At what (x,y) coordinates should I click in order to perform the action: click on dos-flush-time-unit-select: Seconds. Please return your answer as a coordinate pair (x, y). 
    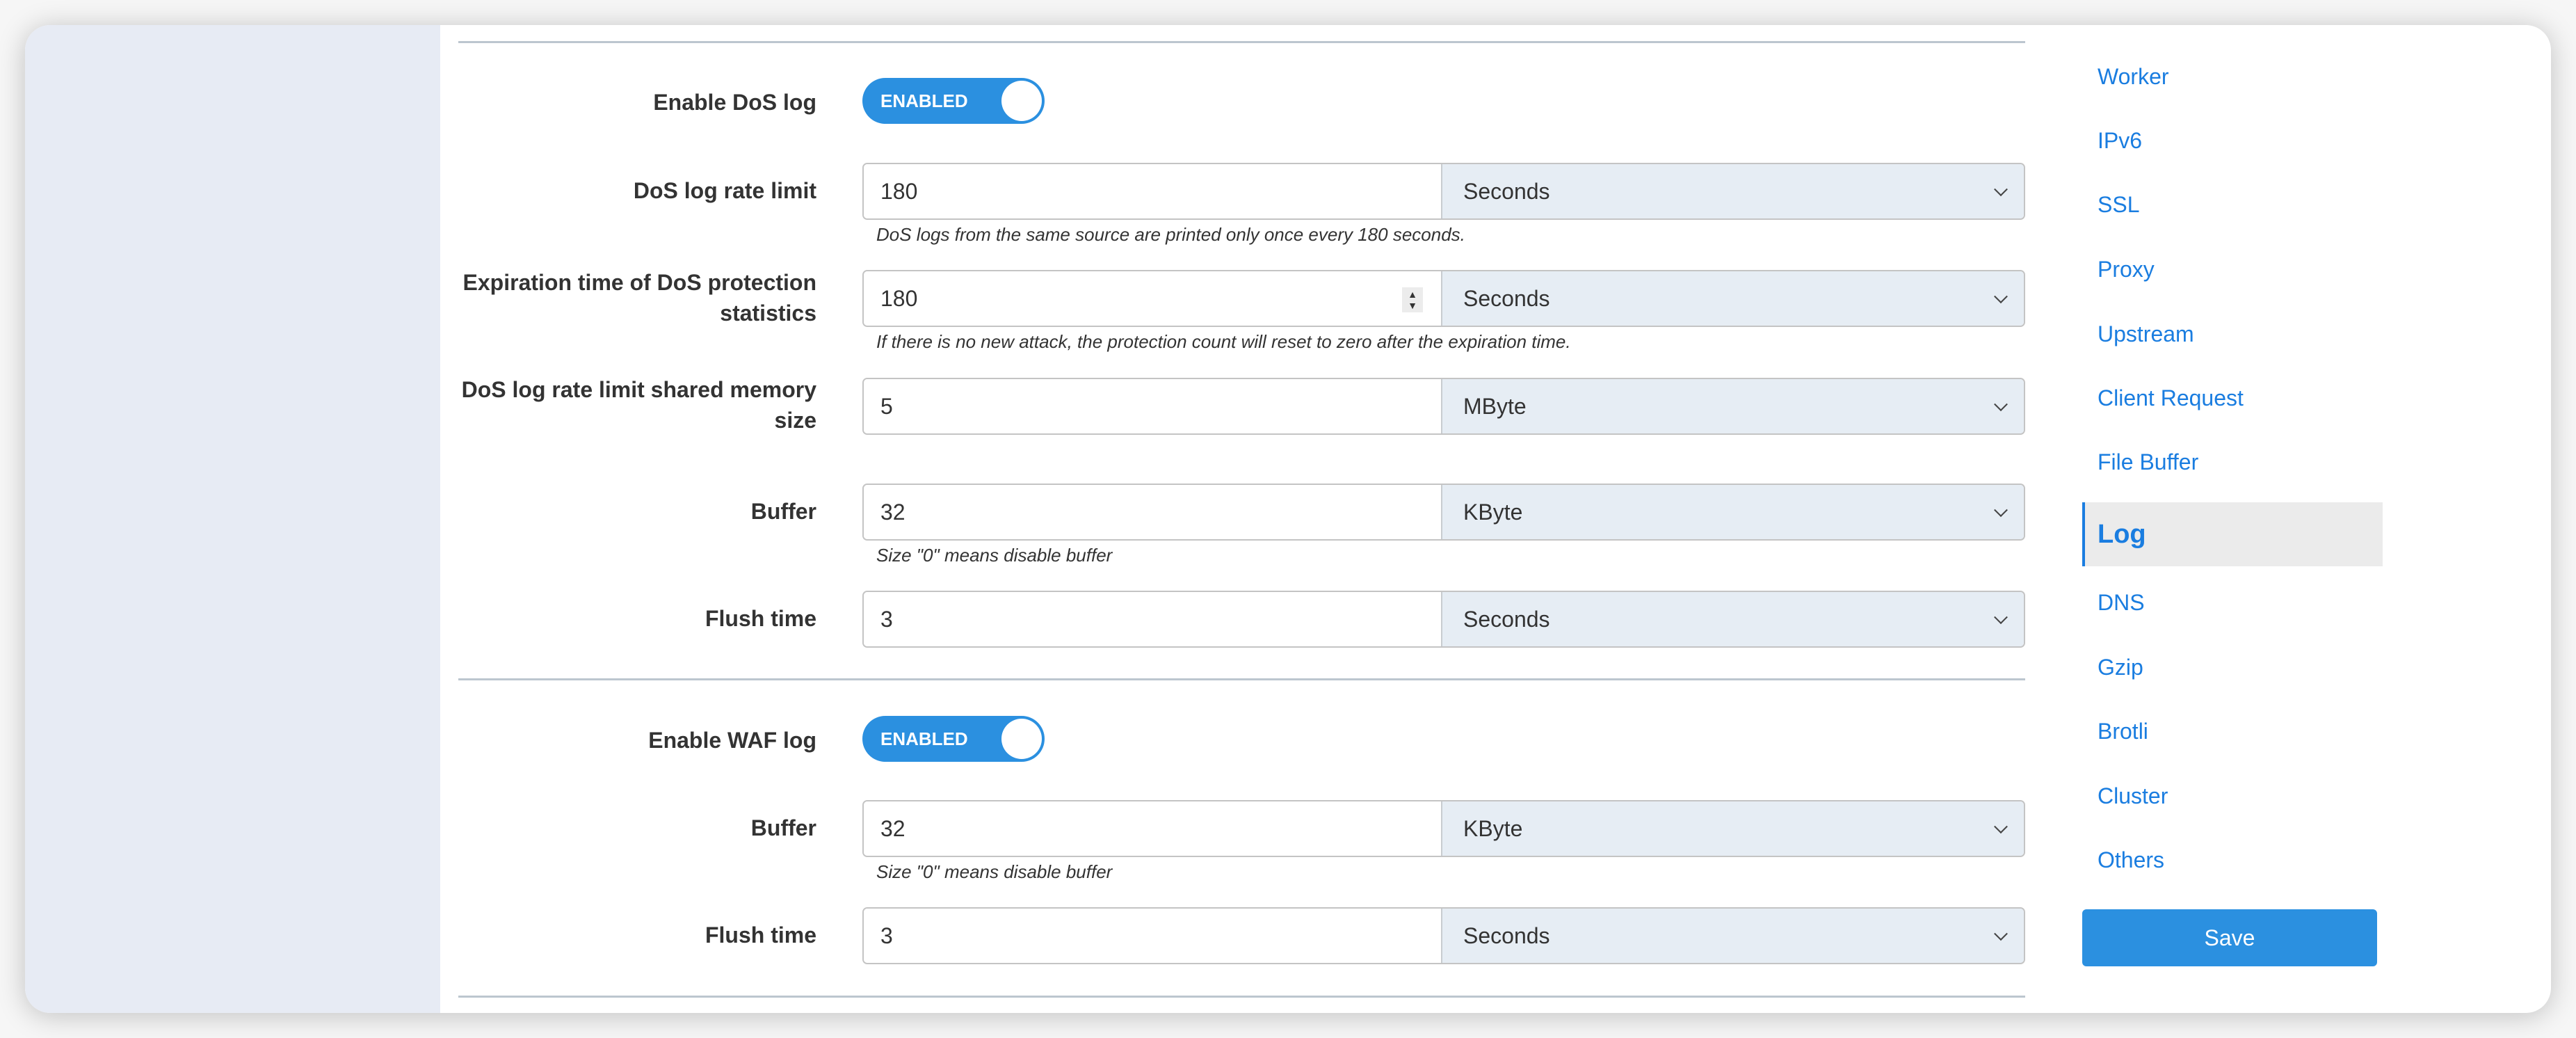
    Looking at the image, I should click on (1733, 619).